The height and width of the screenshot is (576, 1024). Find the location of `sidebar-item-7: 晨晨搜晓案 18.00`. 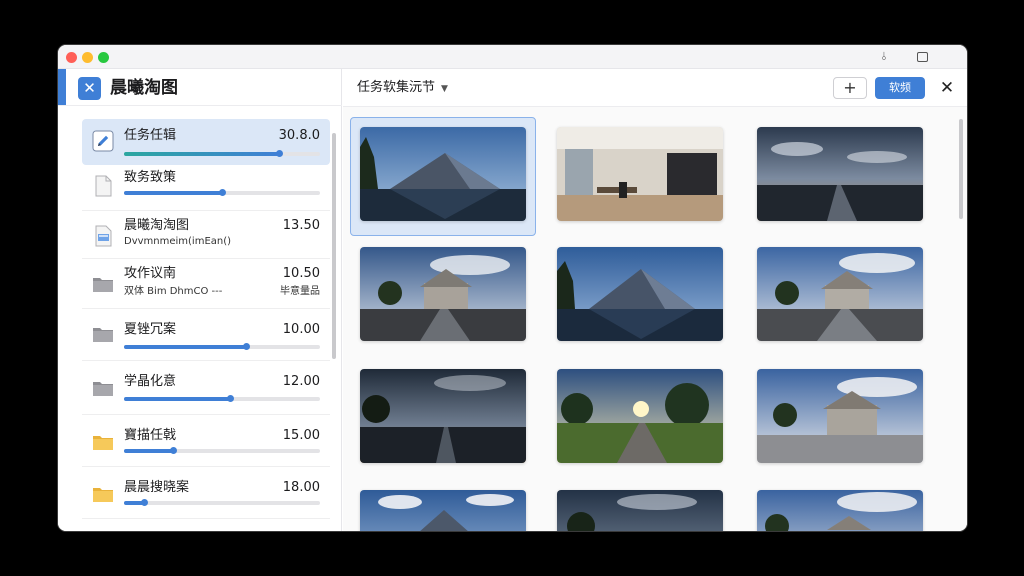

sidebar-item-7: 晨晨搜晓案 18.00 is located at coordinates (206, 493).